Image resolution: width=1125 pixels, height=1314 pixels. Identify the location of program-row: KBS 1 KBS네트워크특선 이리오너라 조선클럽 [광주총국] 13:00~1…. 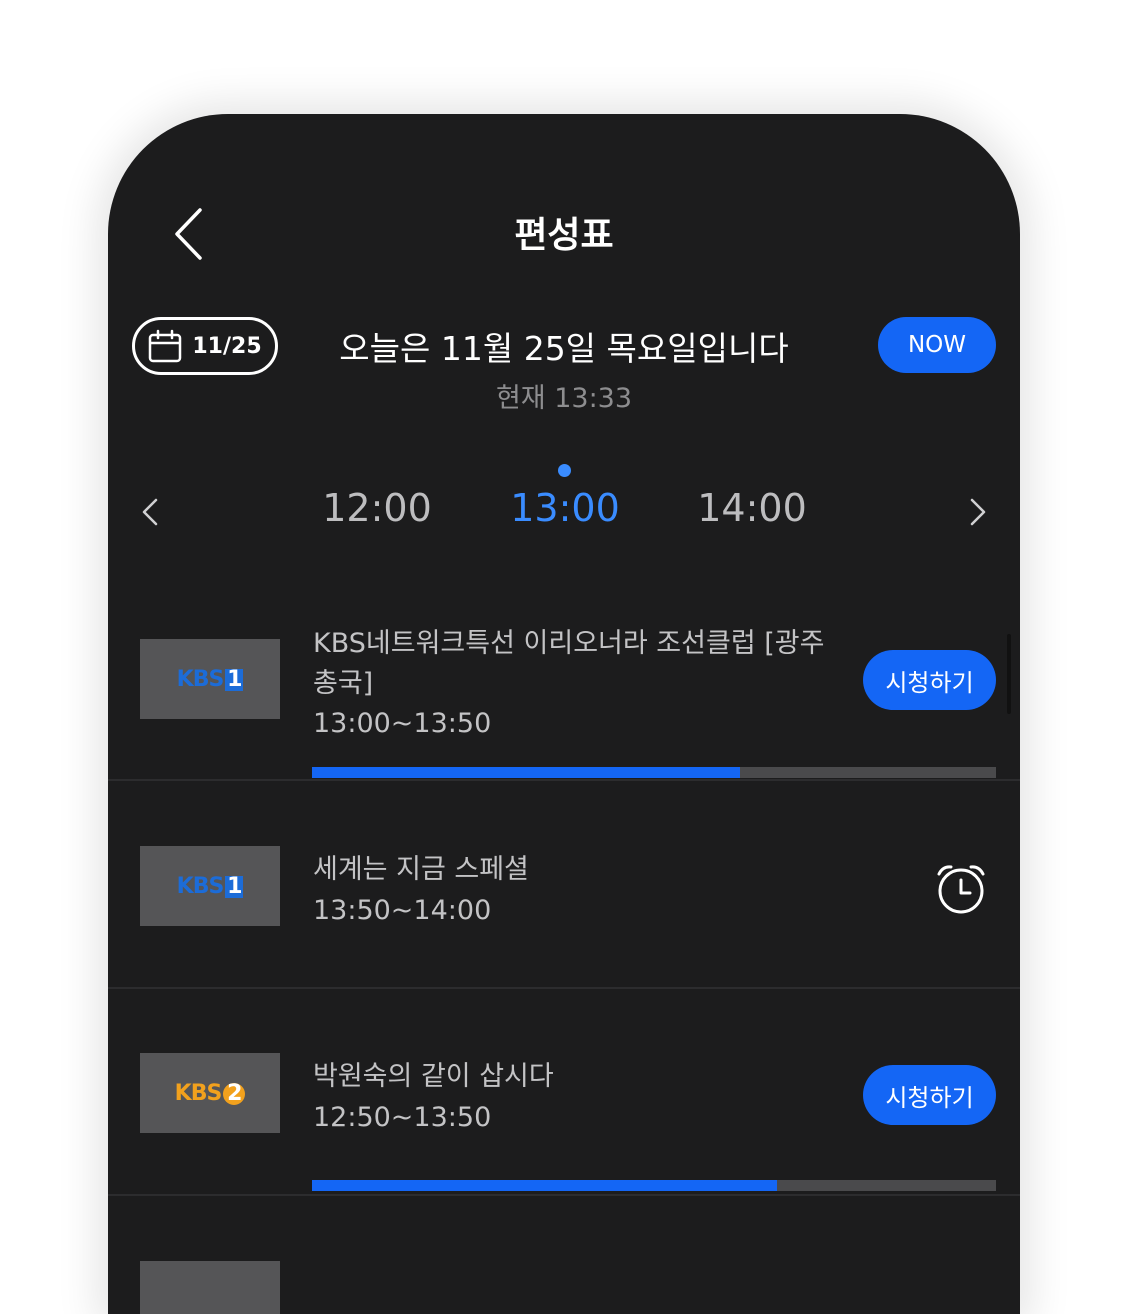
(564, 692).